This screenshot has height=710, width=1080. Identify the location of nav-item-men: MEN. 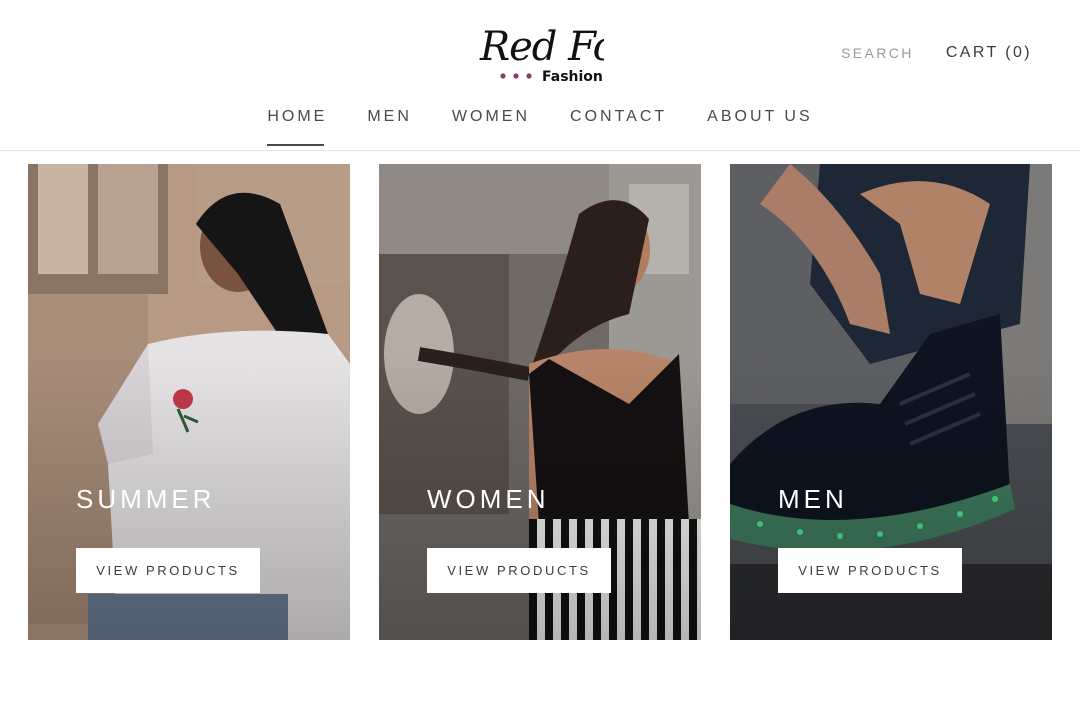
(389, 127).